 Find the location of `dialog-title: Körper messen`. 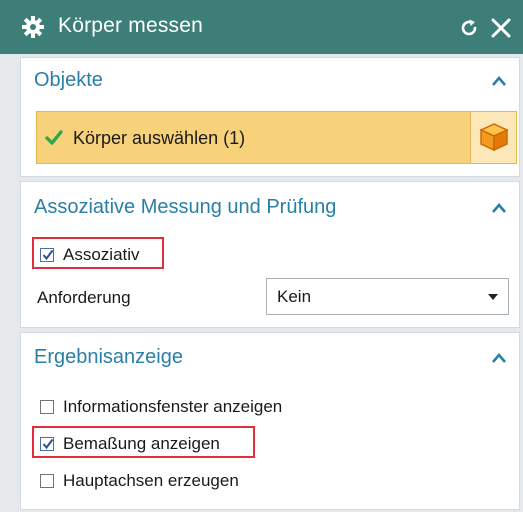

dialog-title: Körper messen is located at coordinates (130, 25).